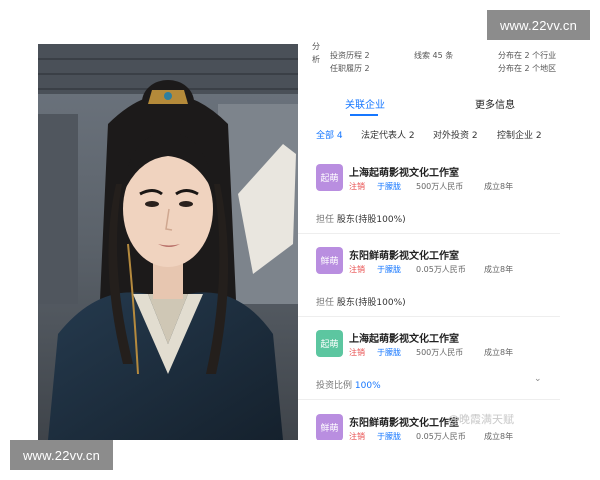 This screenshot has height=480, width=600. What do you see at coordinates (350, 55) in the screenshot?
I see `investment-history-stat: 投资历程 2` at bounding box center [350, 55].